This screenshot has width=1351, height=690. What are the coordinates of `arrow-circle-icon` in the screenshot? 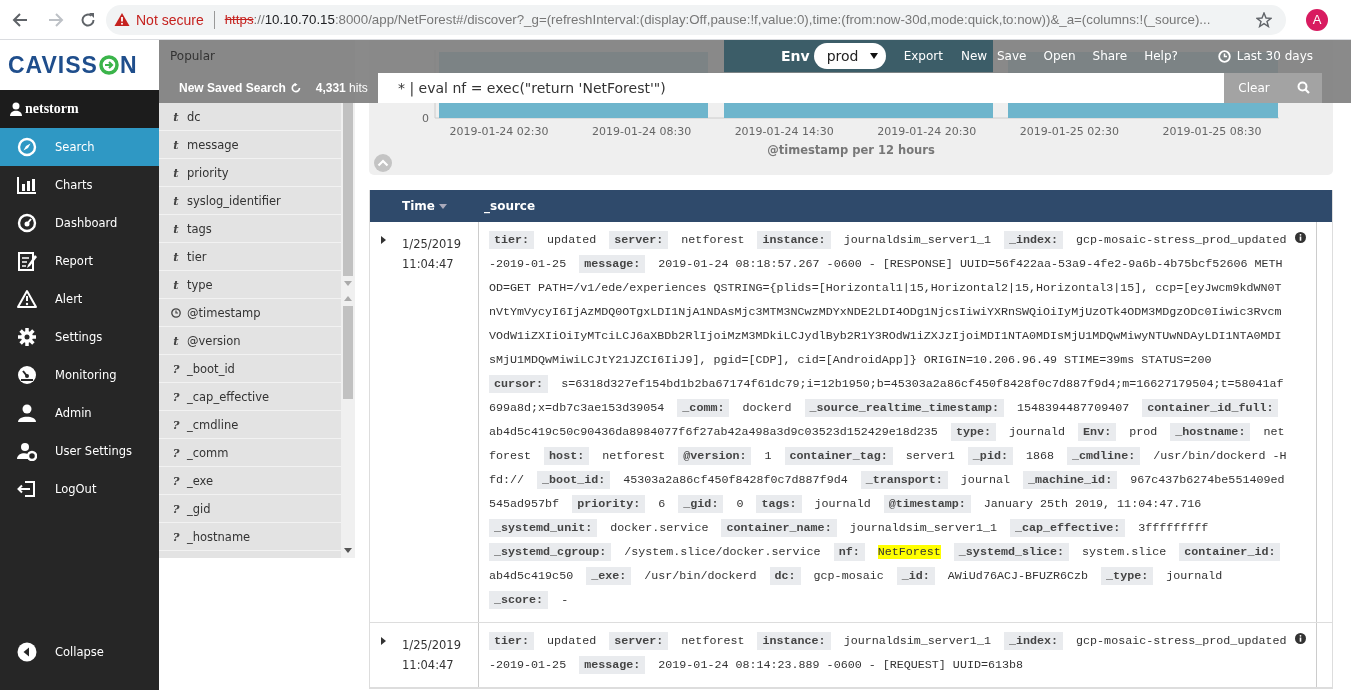 It's located at (108, 65).